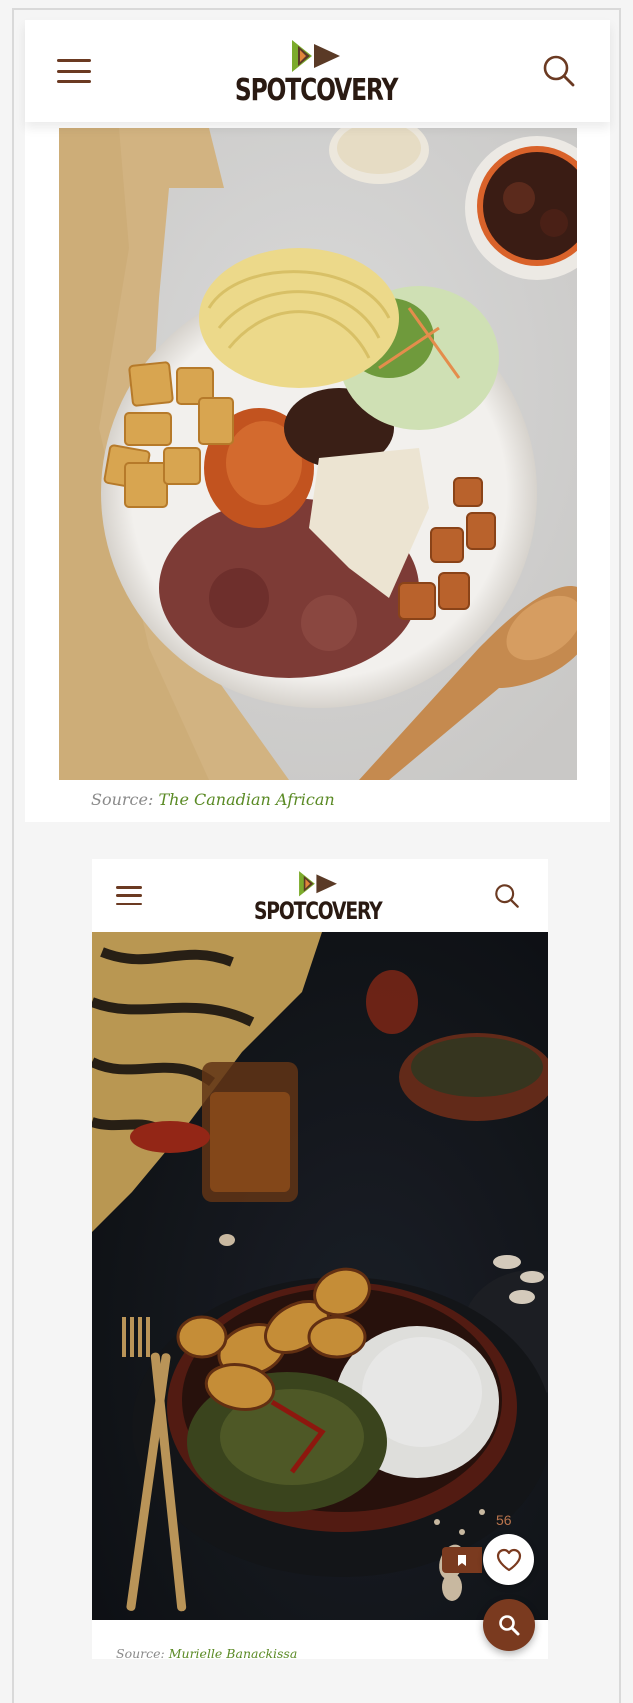 The image size is (633, 1703). I want to click on caption-source-link: The Canadian African, so click(246, 799).